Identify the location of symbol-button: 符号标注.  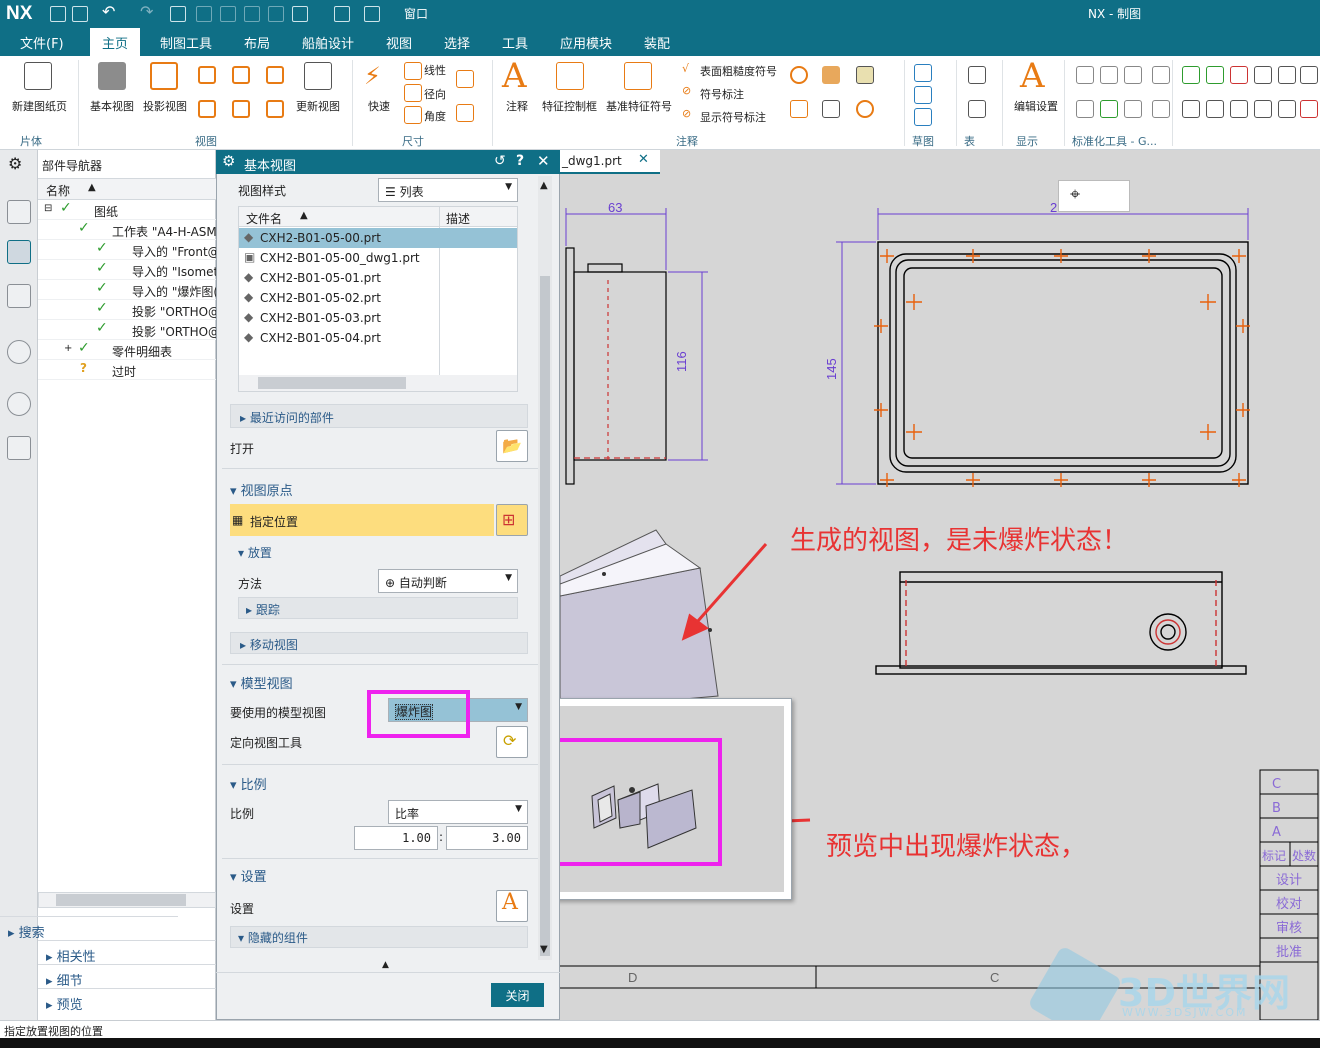
(722, 94).